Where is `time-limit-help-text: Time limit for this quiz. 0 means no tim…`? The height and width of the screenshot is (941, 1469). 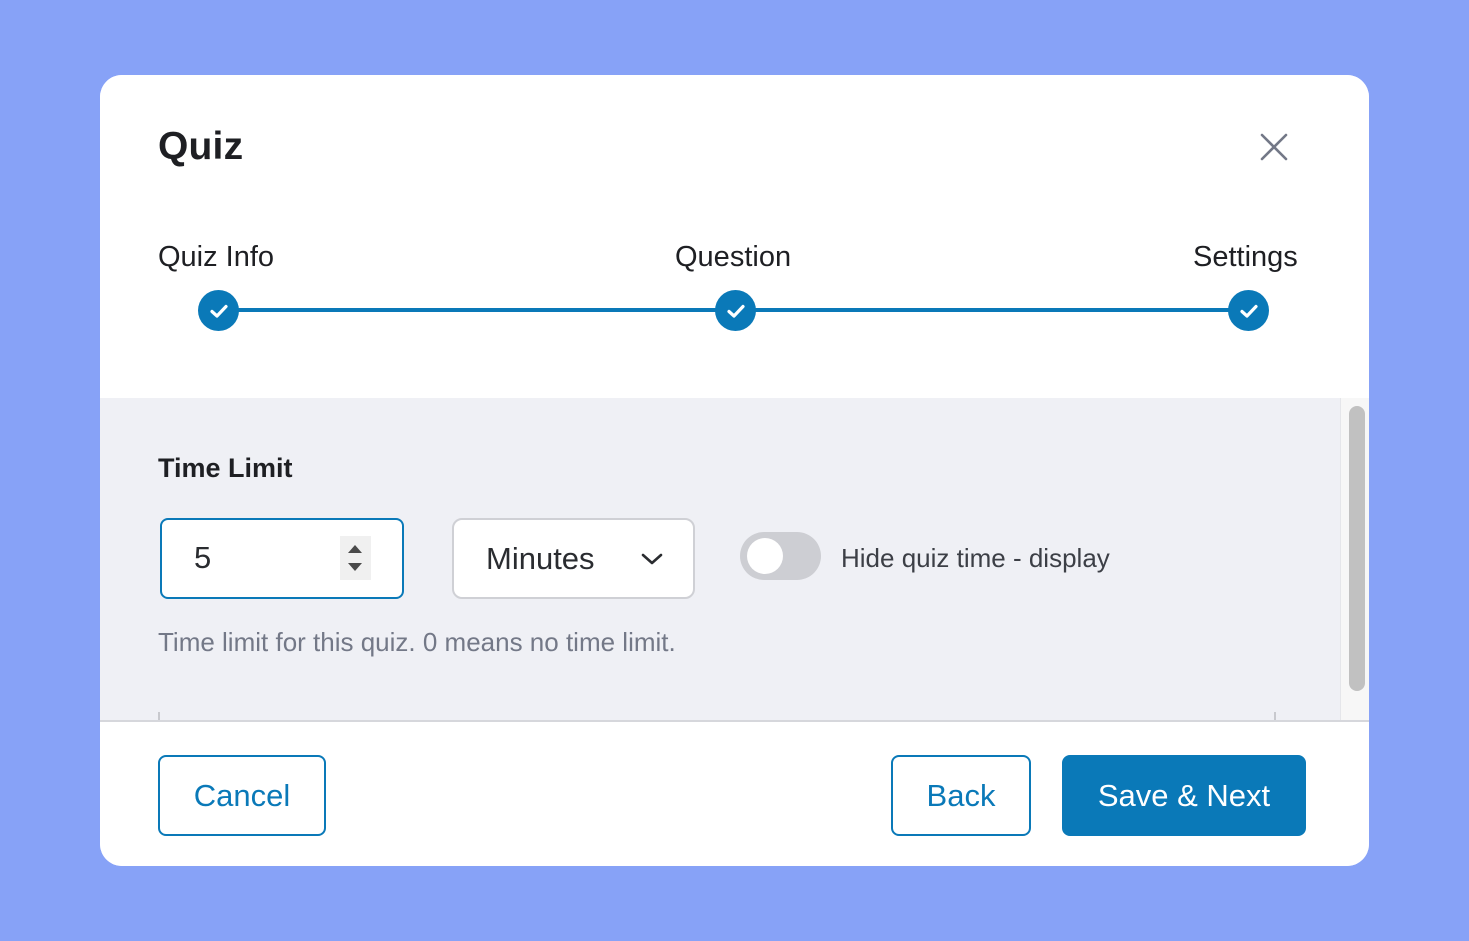 time-limit-help-text: Time limit for this quiz. 0 means no tim… is located at coordinates (417, 642).